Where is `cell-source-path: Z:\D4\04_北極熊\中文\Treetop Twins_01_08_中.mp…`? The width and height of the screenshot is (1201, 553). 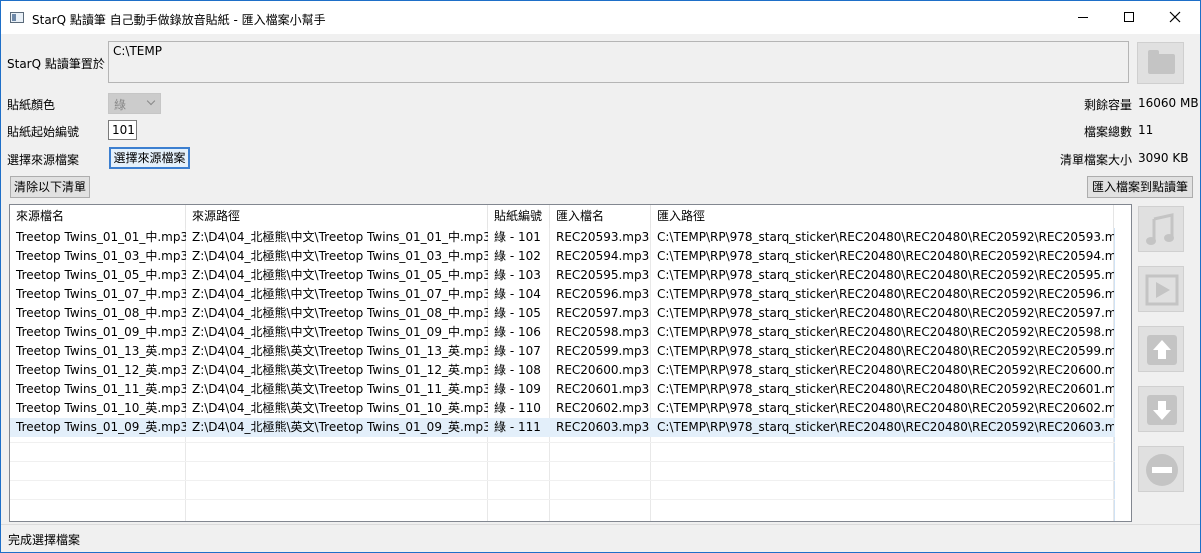 cell-source-path: Z:\D4\04_北極熊\中文\Treetop Twins_01_08_中.mp… is located at coordinates (340, 313).